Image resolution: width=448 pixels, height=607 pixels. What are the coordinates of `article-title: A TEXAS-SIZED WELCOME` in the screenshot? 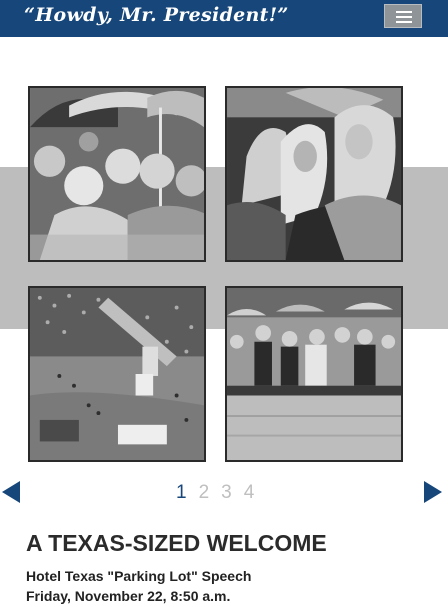 It's located at (176, 543).